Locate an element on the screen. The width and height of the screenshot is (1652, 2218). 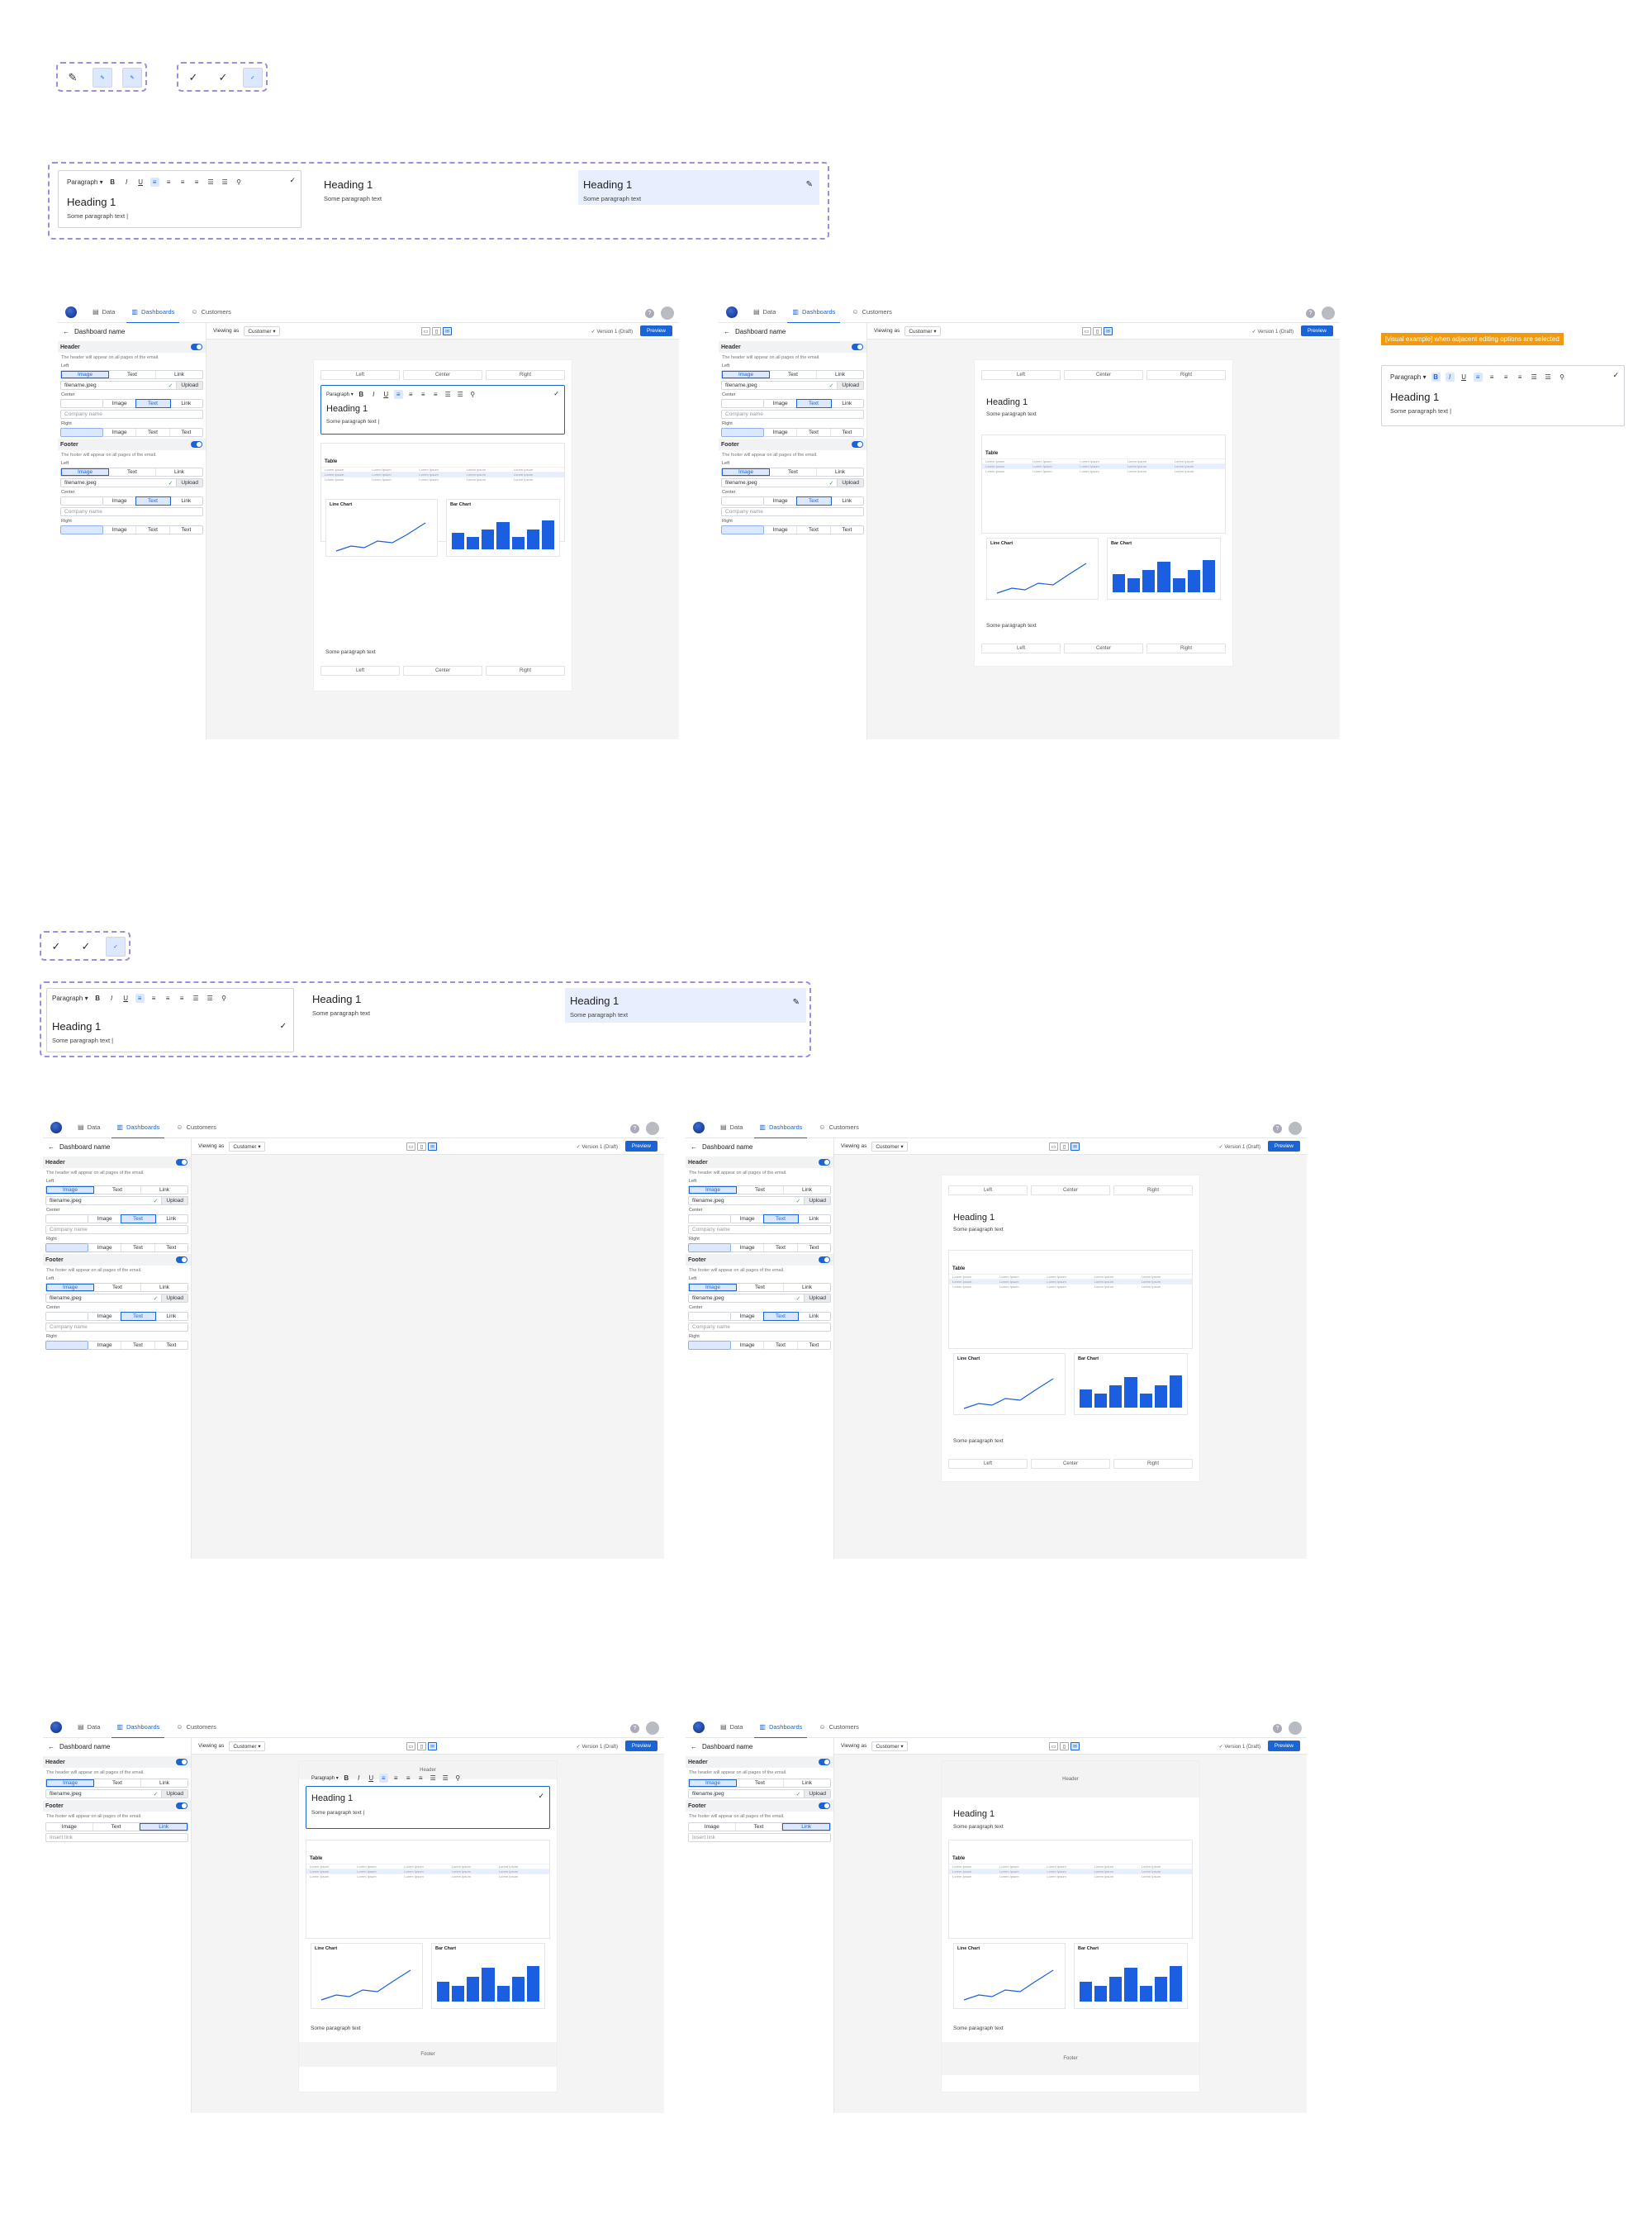
link-field: Insert link is located at coordinates (759, 1838).